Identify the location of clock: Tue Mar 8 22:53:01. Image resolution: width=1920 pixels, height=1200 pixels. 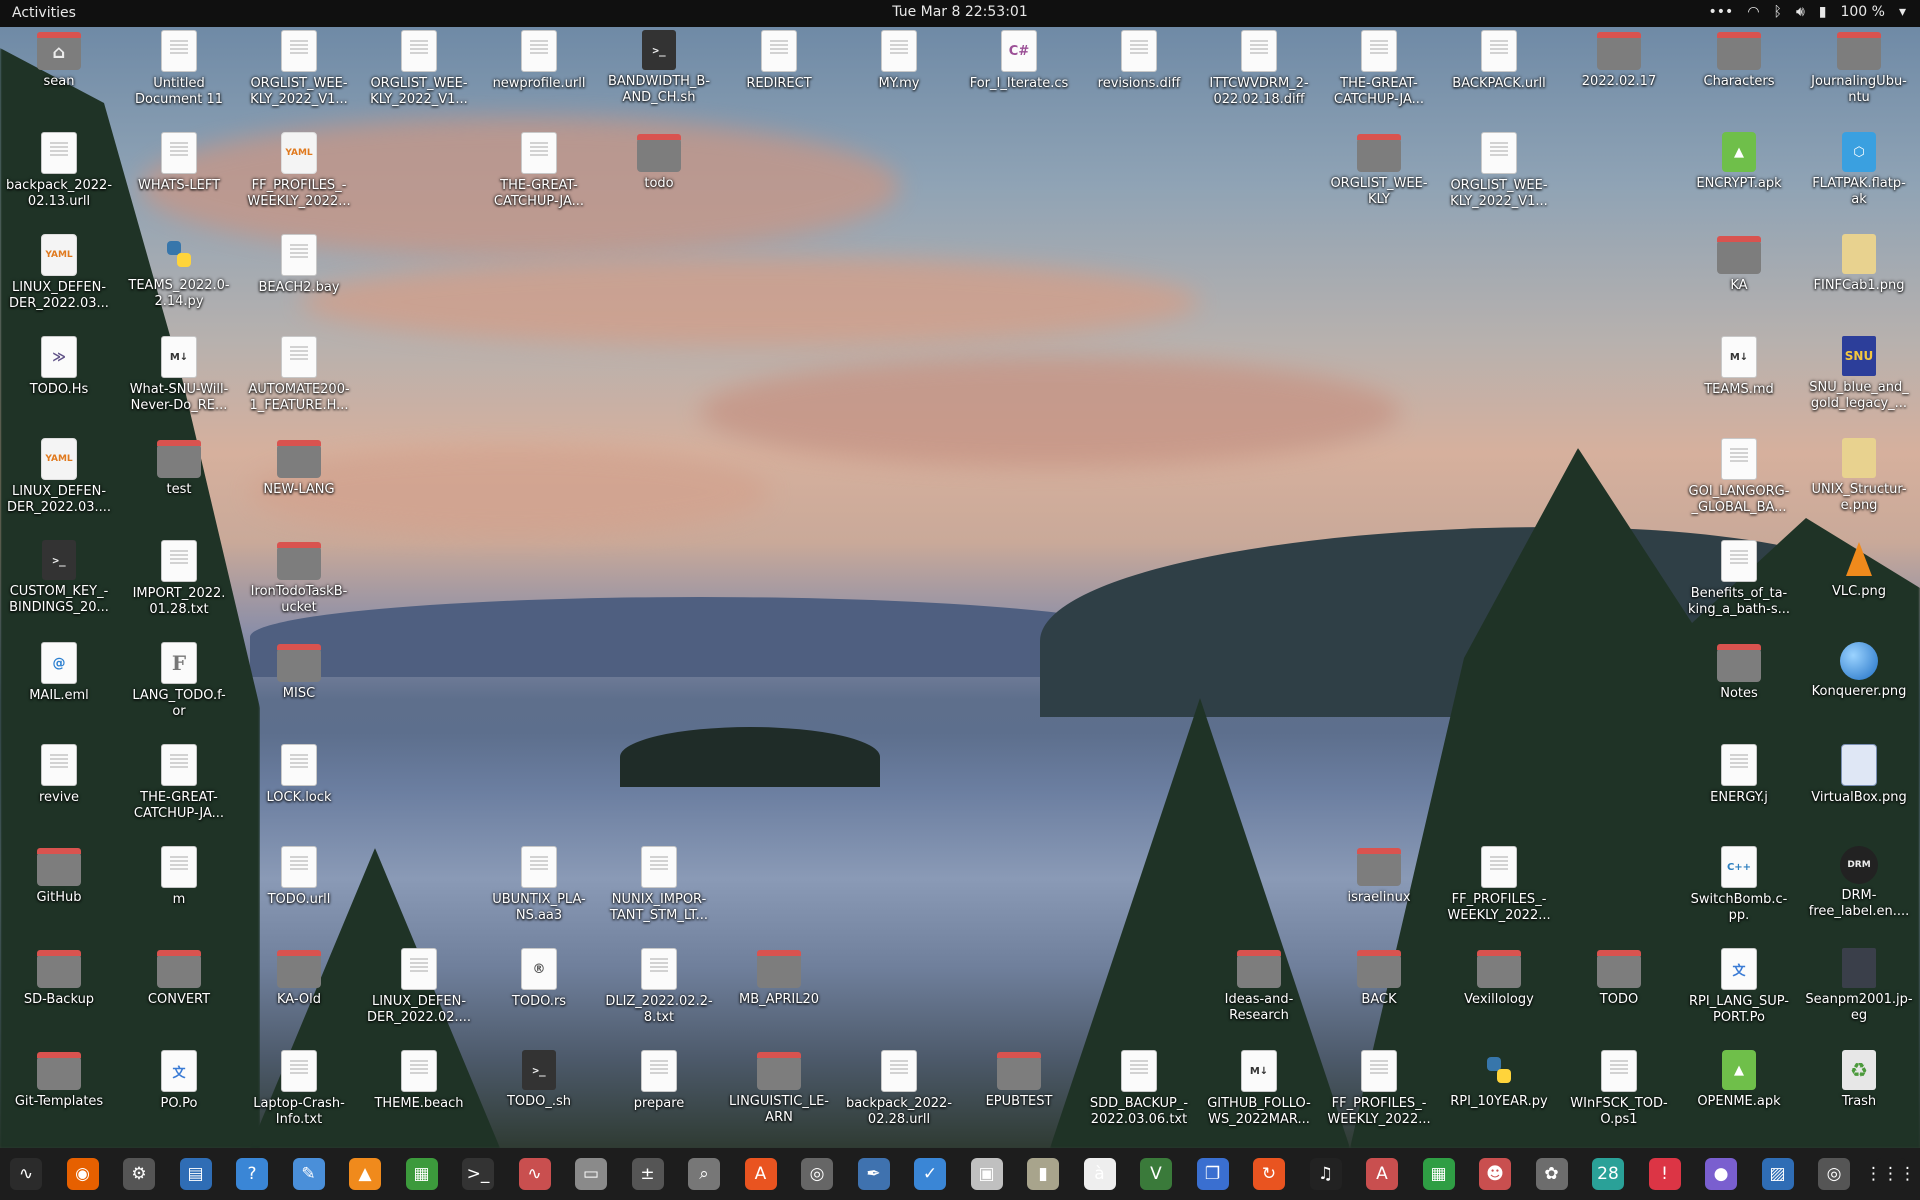
(960, 12).